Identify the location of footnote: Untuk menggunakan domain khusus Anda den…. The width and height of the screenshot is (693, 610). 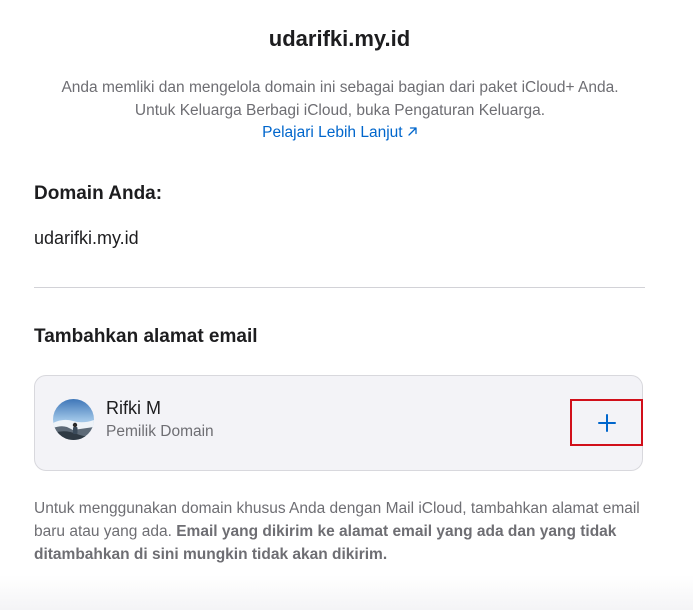
(341, 531).